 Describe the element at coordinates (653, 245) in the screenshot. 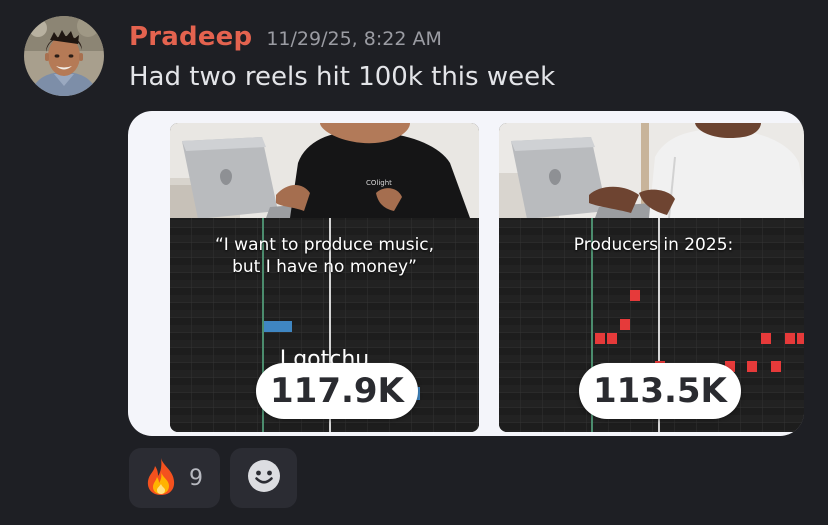

I see `reel-2-caption: Producers in 2025:` at that location.